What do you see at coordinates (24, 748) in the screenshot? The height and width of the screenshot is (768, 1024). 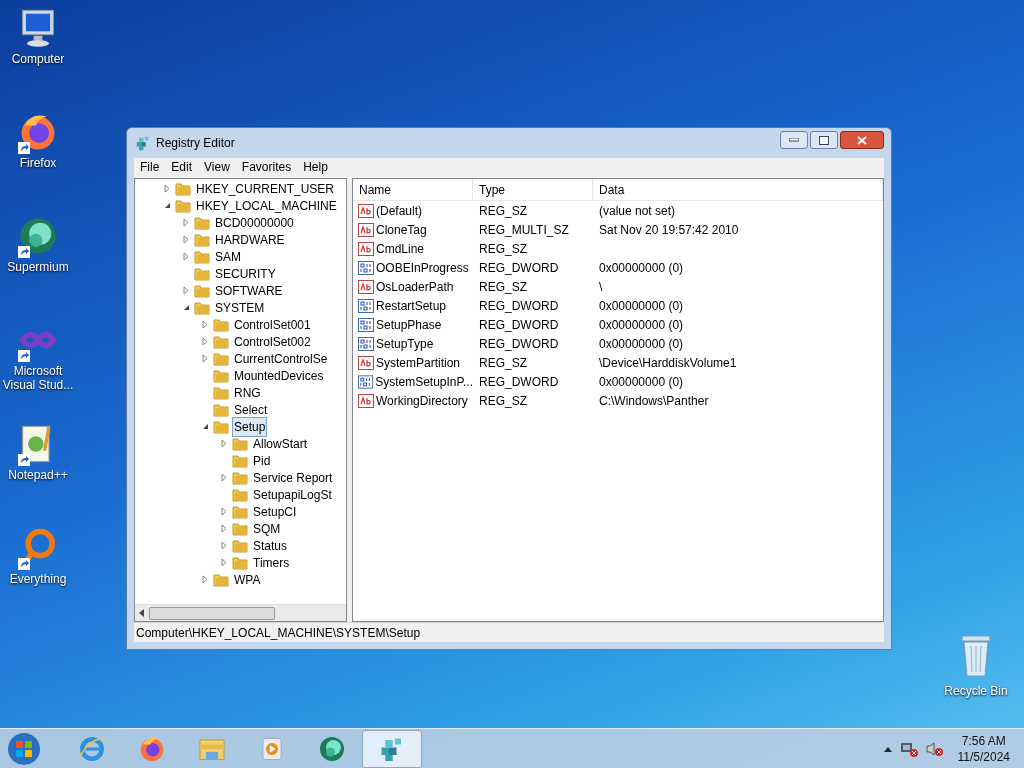 I see `windows-orb-icon` at bounding box center [24, 748].